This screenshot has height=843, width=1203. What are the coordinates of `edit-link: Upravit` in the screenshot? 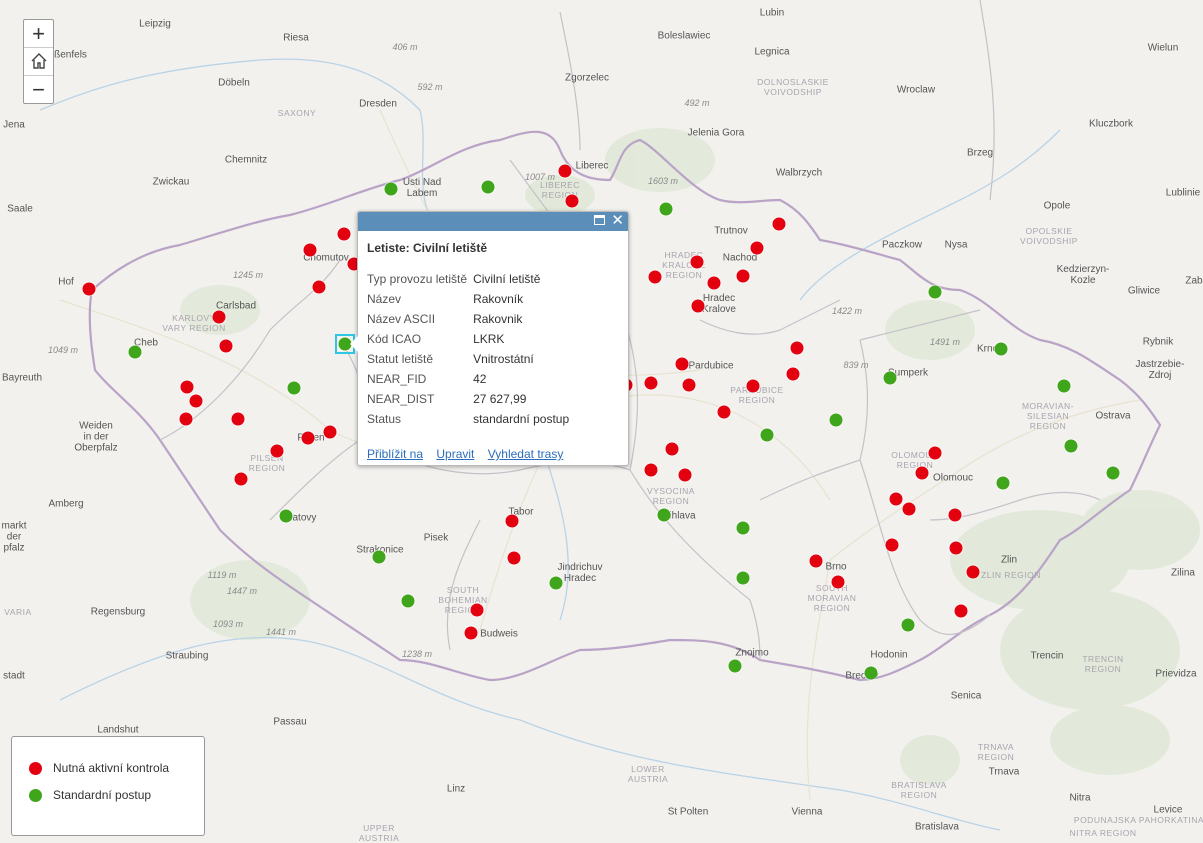 It's located at (455, 454).